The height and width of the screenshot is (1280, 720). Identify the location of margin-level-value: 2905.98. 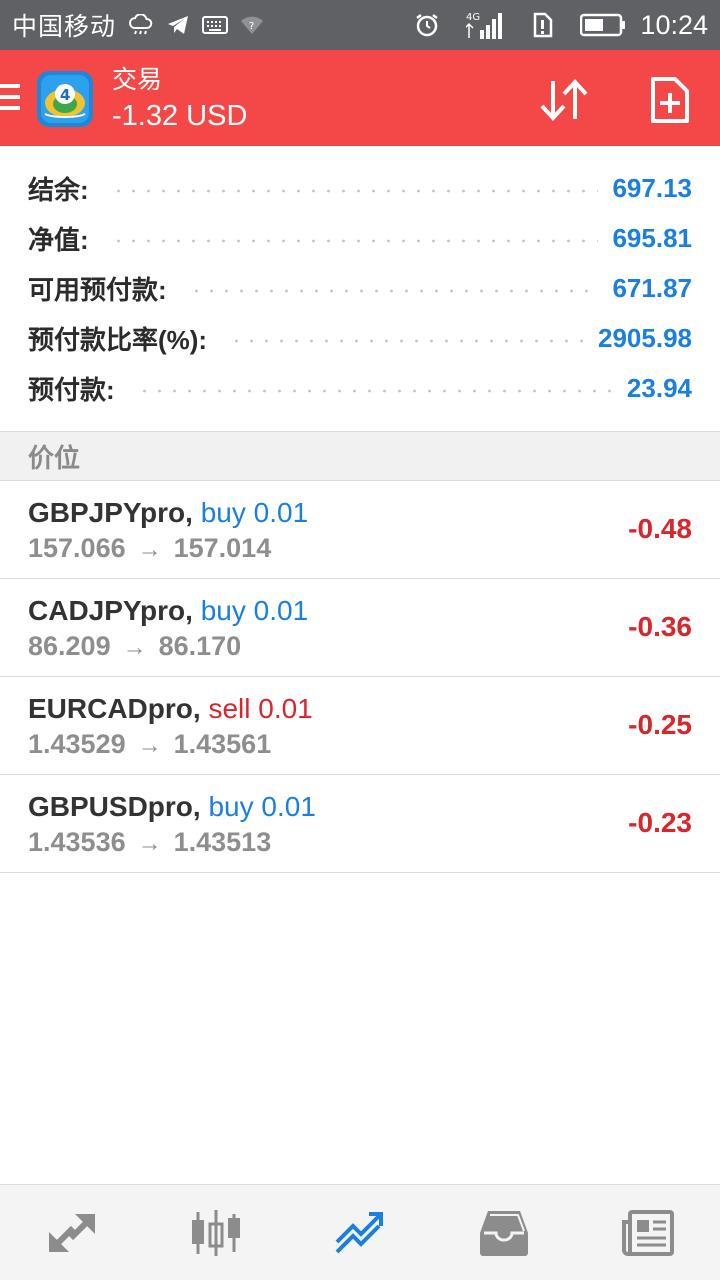
(645, 337).